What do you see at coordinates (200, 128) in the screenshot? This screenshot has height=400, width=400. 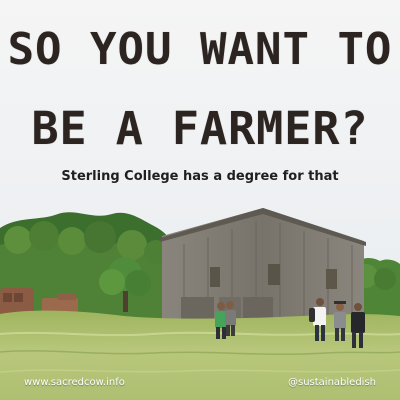 I see `headline-line-2: BE A FARMER?` at bounding box center [200, 128].